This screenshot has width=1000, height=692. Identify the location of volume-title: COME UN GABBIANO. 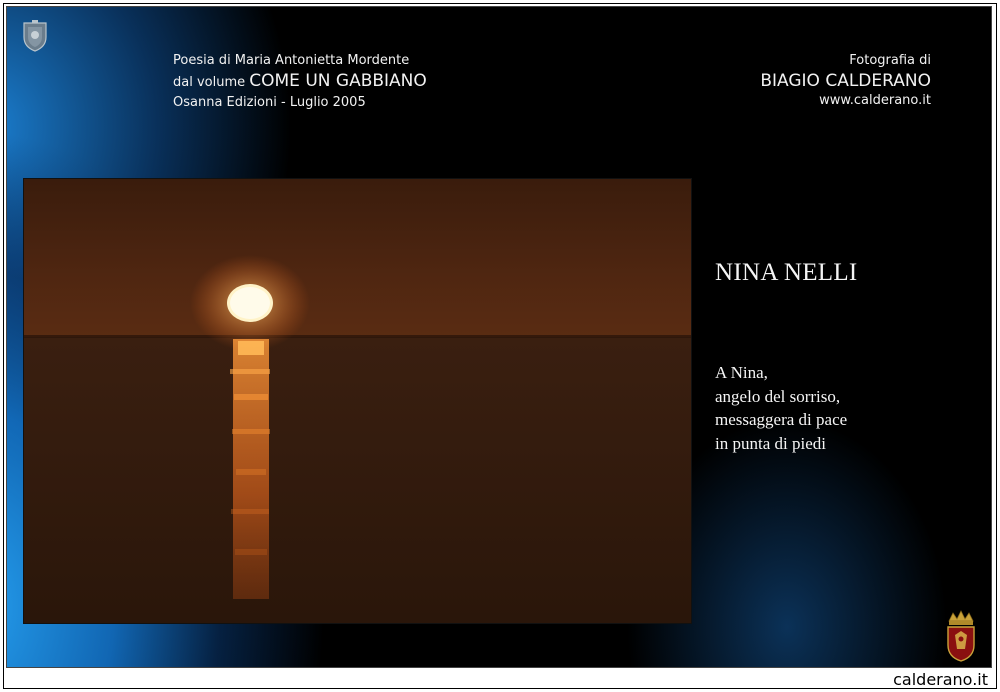
(338, 81).